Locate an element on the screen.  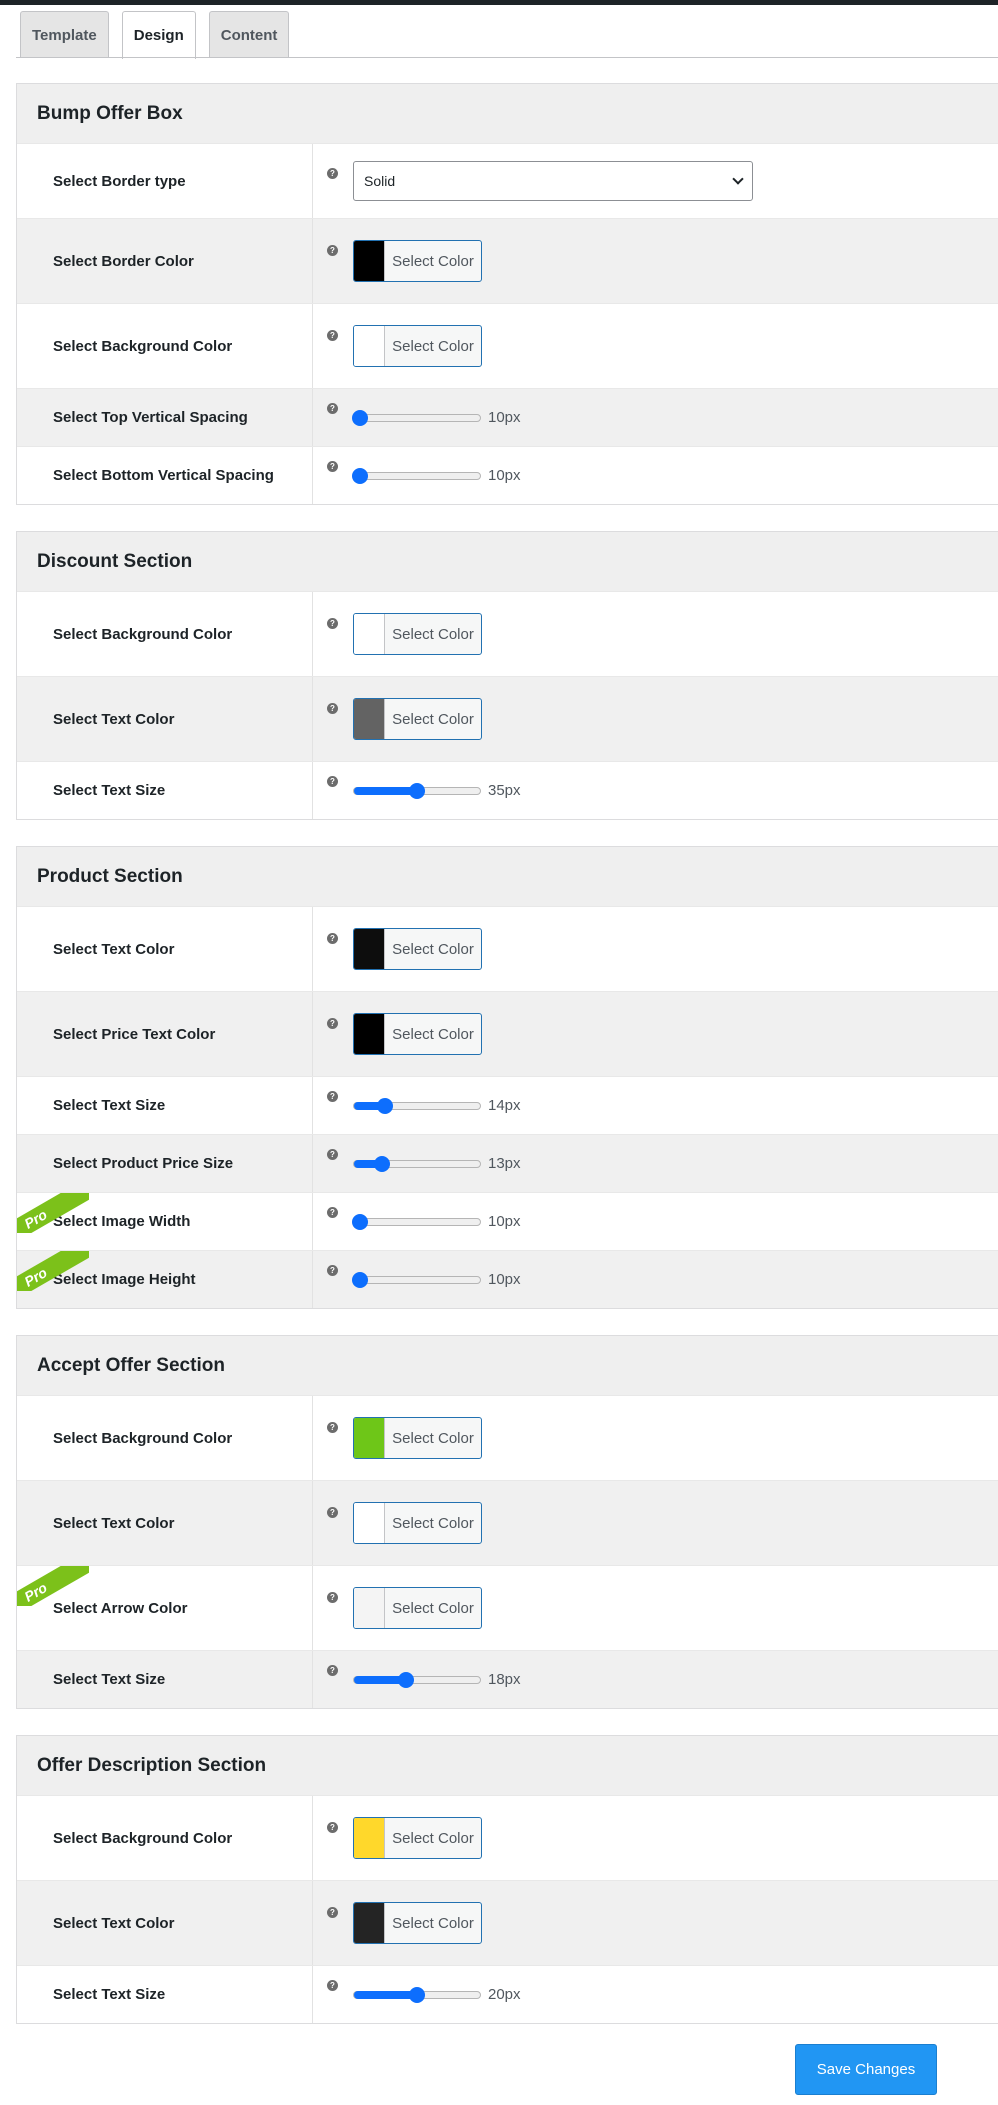
range-slider: 20px is located at coordinates (437, 1994).